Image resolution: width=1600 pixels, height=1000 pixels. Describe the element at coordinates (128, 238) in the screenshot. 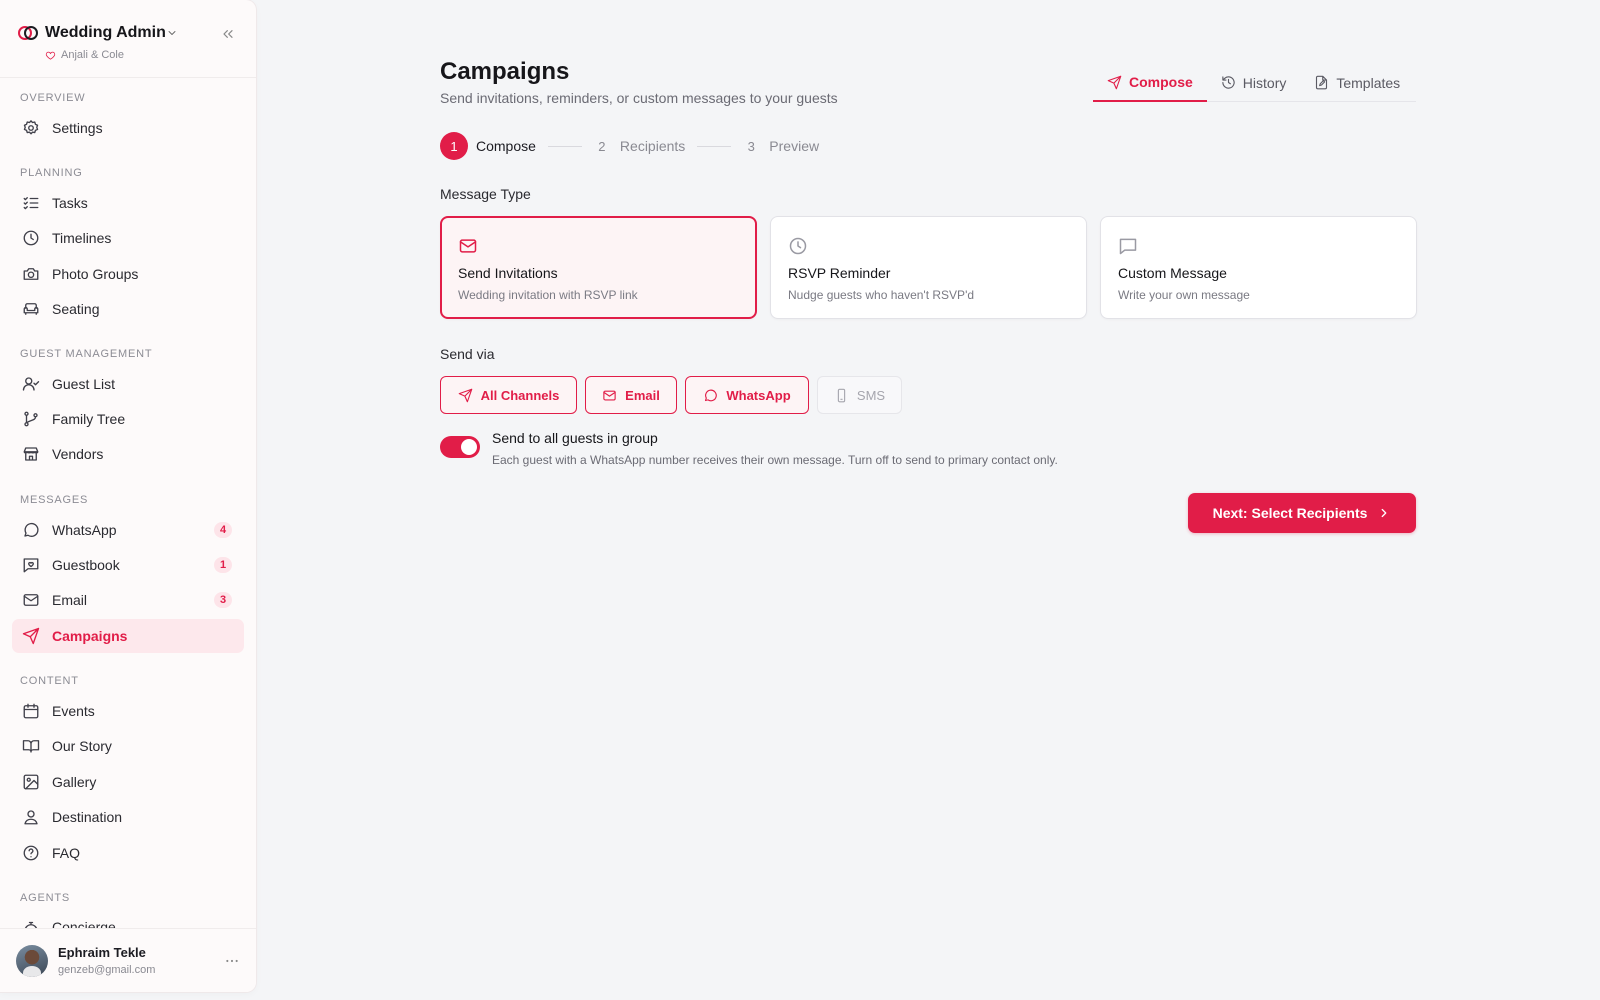

I see `sidebar-item-timelines: Timelines` at that location.